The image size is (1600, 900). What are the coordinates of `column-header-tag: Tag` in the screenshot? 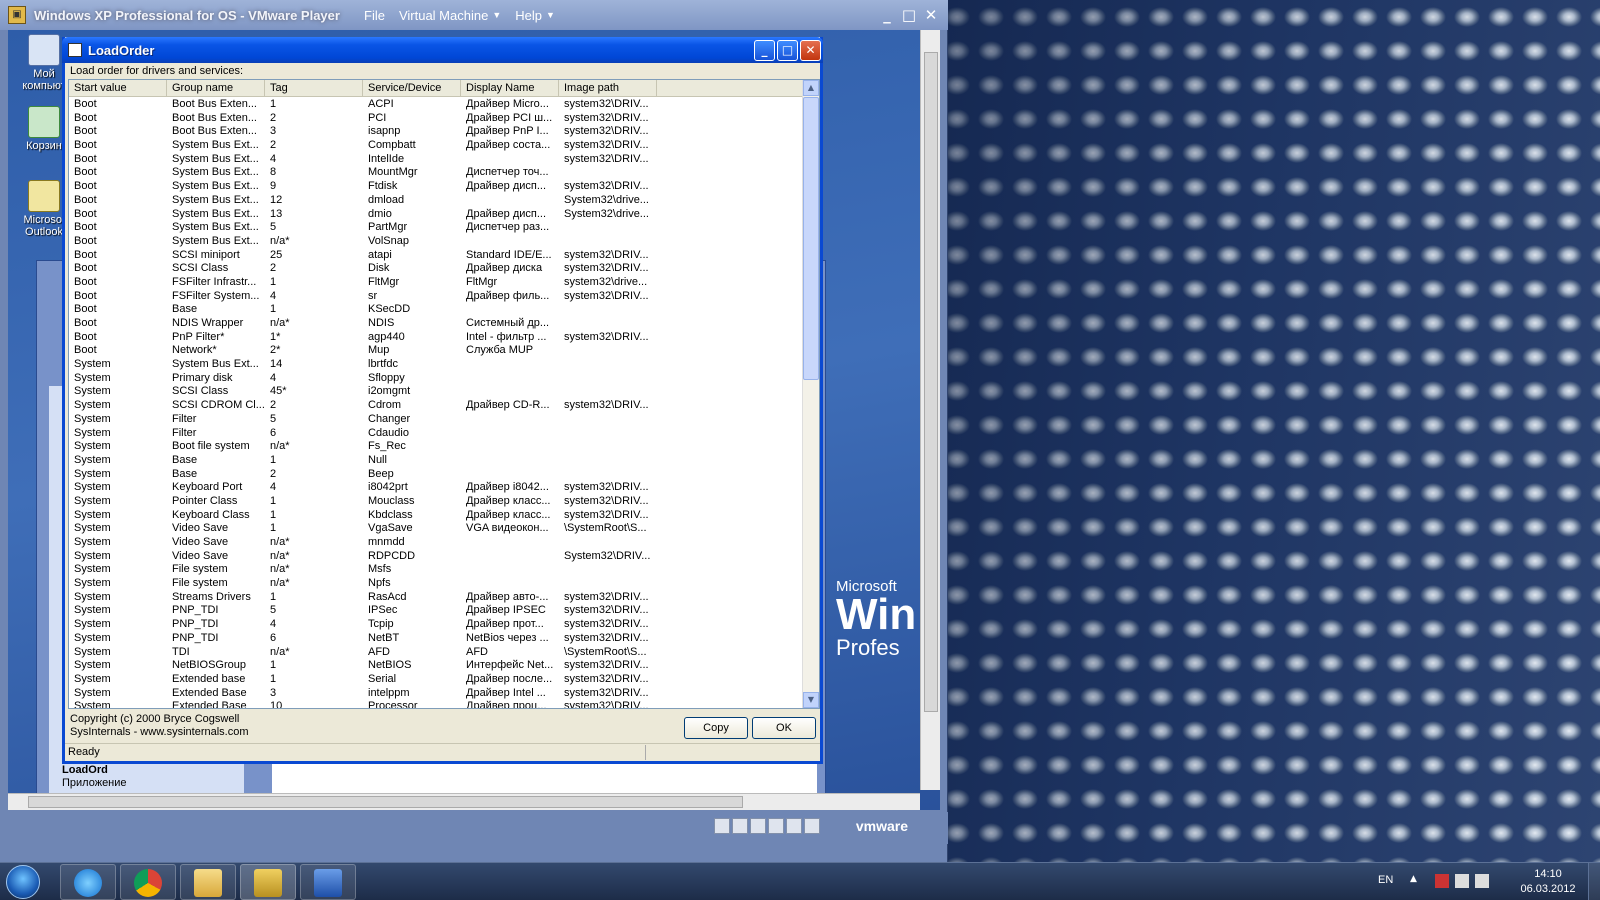 It's located at (314, 88).